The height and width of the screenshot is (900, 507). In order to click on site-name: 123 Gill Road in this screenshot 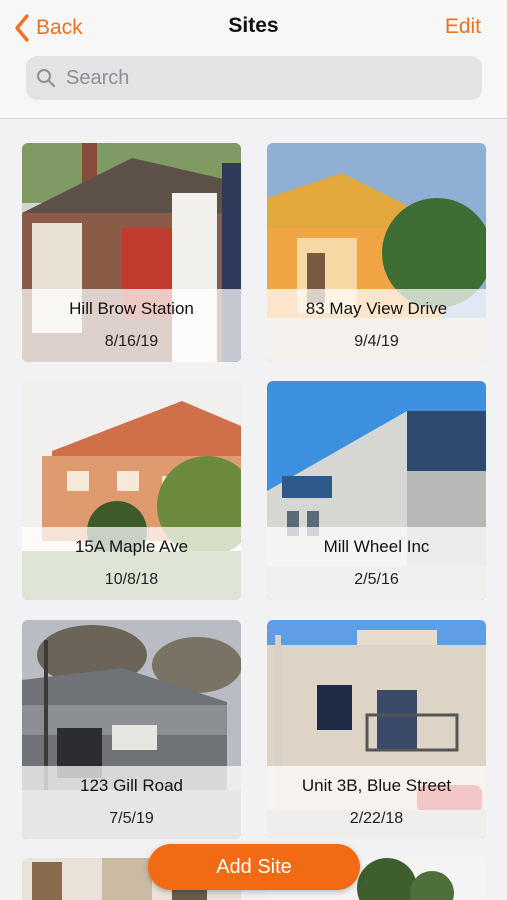, I will do `click(131, 785)`.